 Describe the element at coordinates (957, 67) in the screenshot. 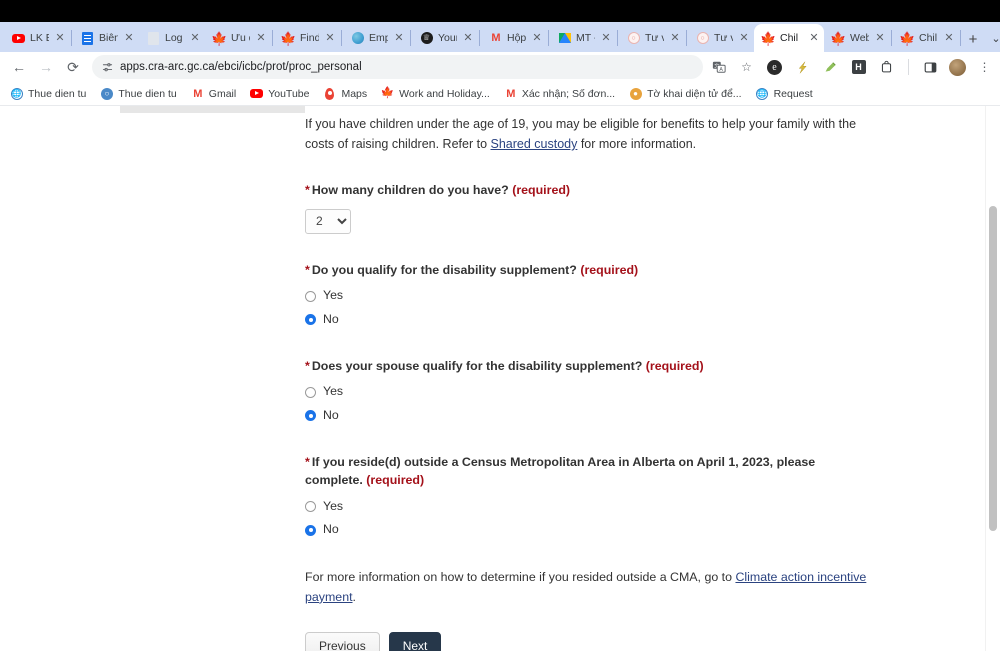

I see `profile-avatar` at that location.